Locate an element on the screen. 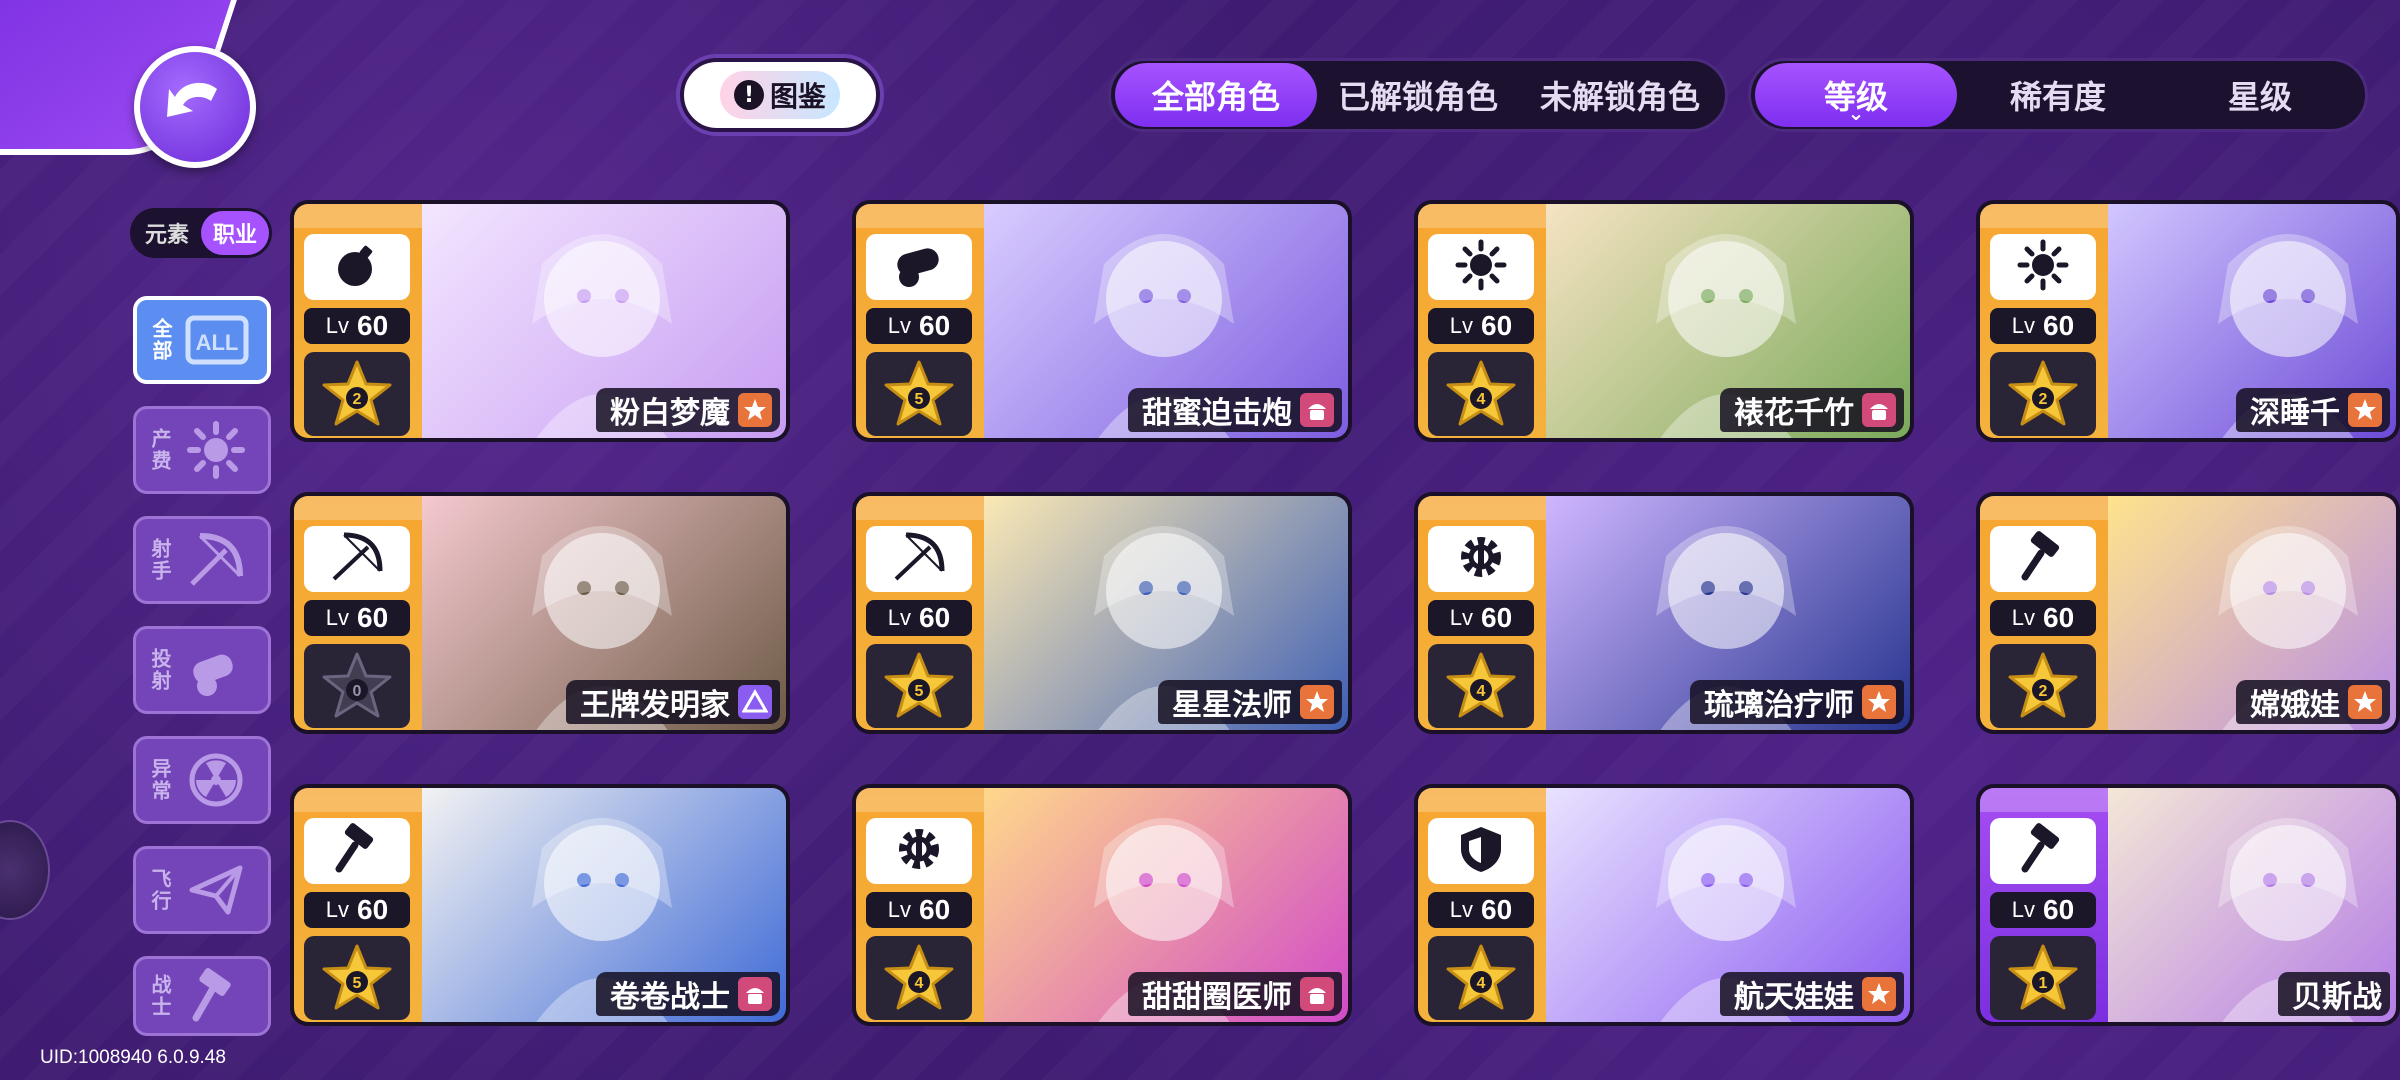 Image resolution: width=2400 pixels, height=1080 pixels. paper-plane-icon is located at coordinates (216, 890).